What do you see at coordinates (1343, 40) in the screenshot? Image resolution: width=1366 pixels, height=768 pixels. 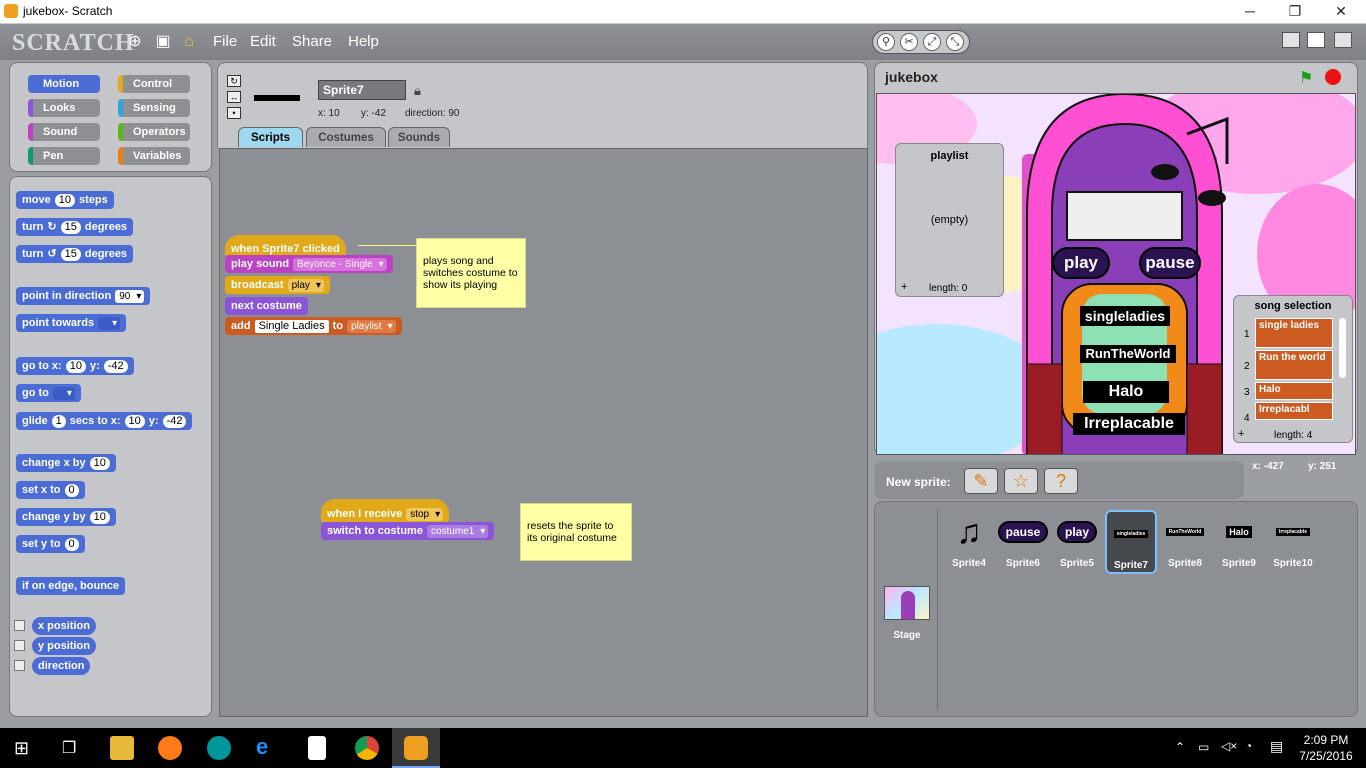 I see `presentation-mode-icon` at bounding box center [1343, 40].